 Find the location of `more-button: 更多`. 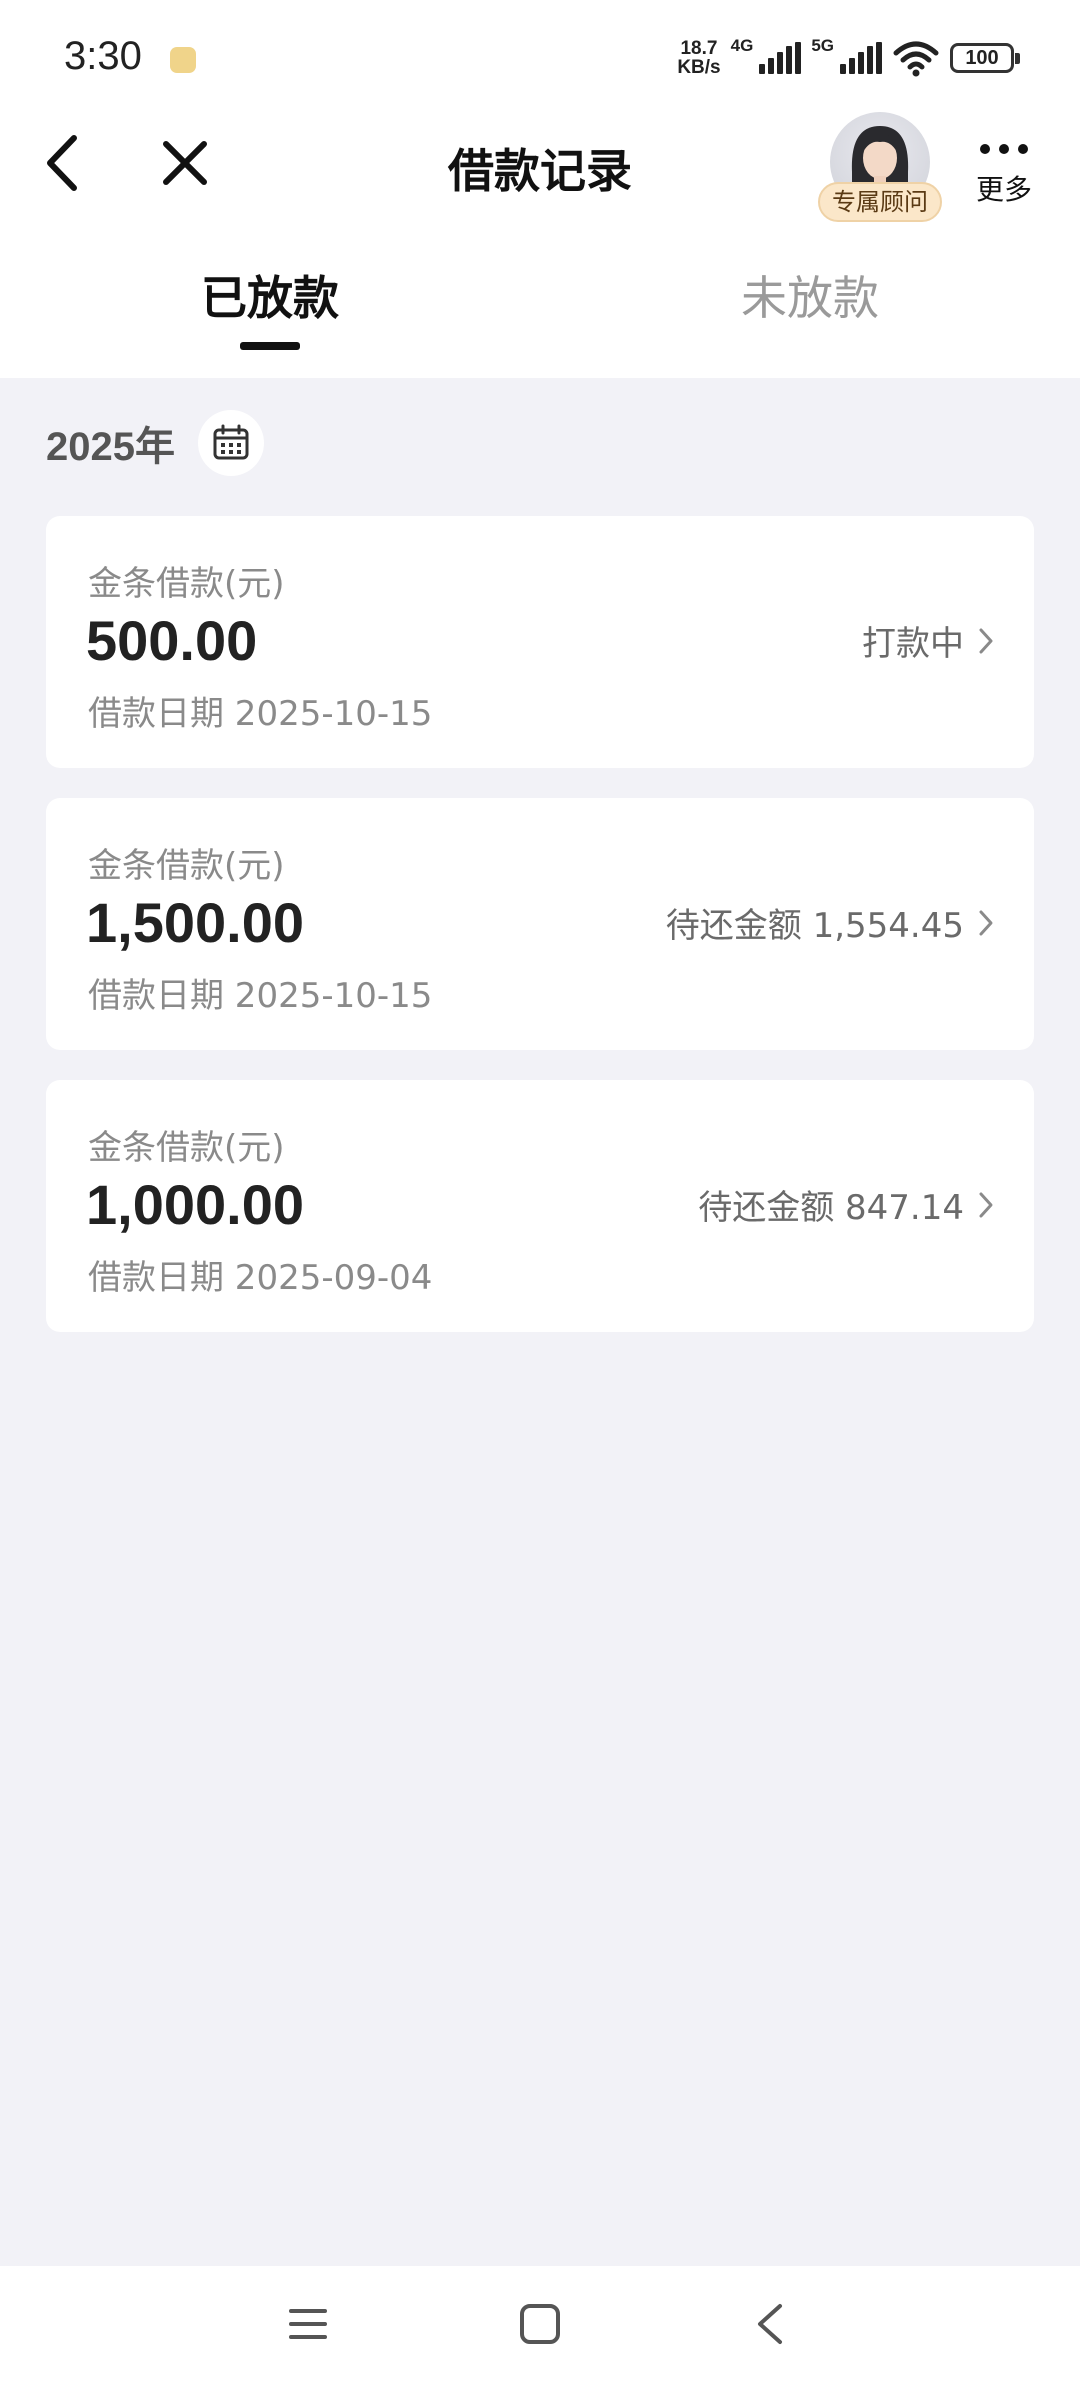

more-button: 更多 is located at coordinates (1004, 176).